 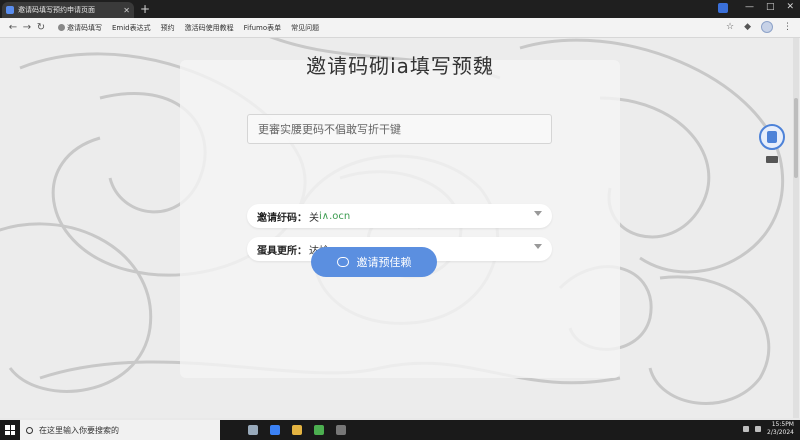 What do you see at coordinates (282, 251) in the screenshot?
I see `select-label: 蛋具更所：` at bounding box center [282, 251].